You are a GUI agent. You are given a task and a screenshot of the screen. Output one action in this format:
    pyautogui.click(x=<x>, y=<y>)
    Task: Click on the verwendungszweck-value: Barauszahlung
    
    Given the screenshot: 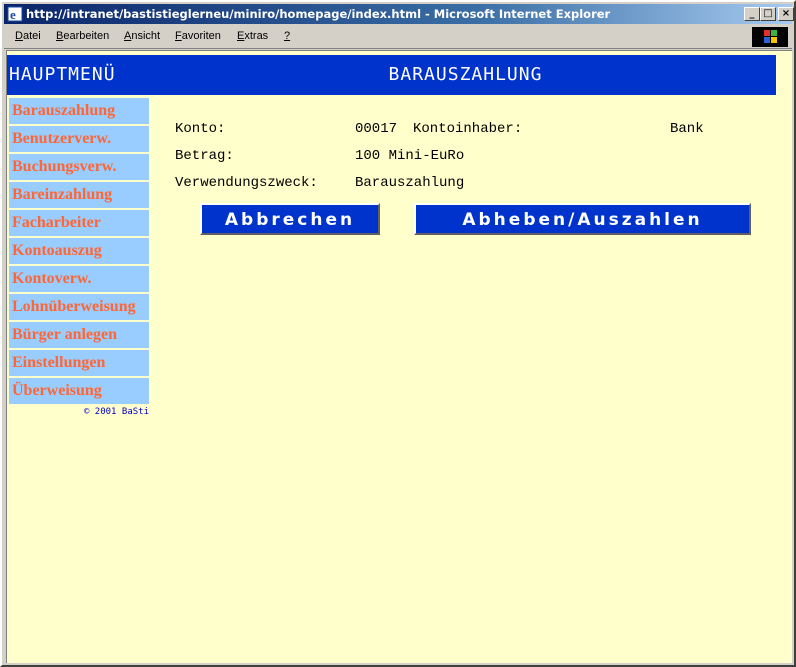 What is the action you would take?
    pyautogui.click(x=410, y=183)
    